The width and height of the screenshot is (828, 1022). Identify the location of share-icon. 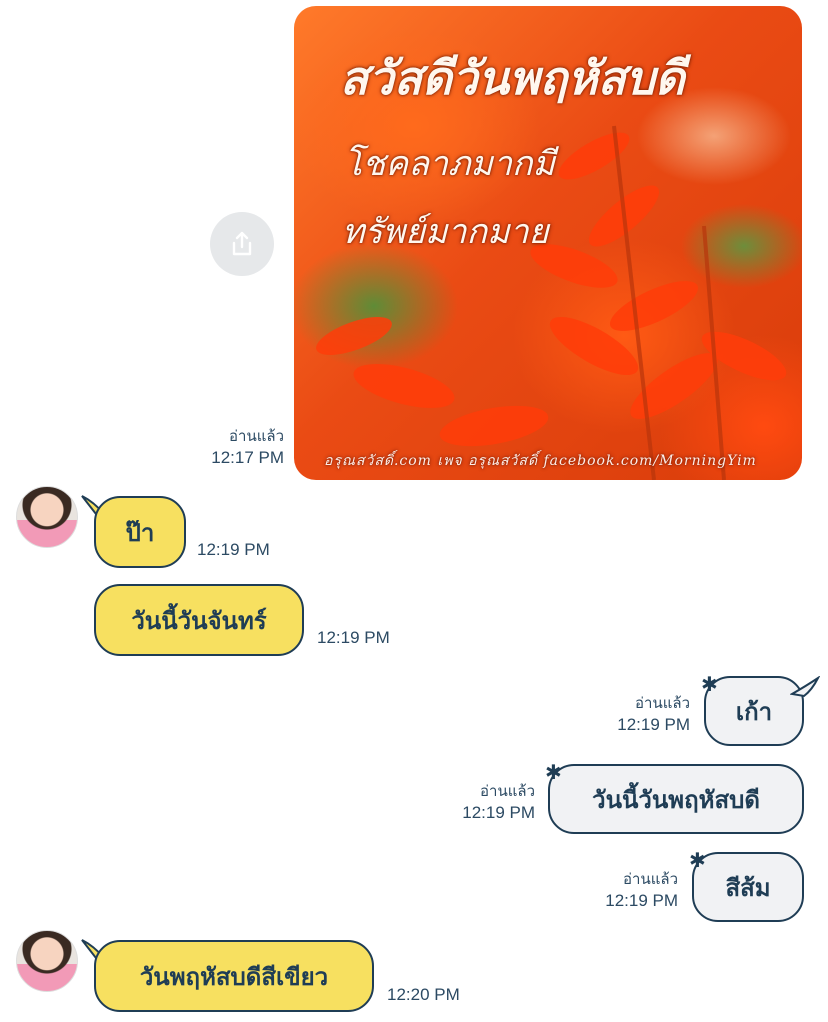
(242, 243).